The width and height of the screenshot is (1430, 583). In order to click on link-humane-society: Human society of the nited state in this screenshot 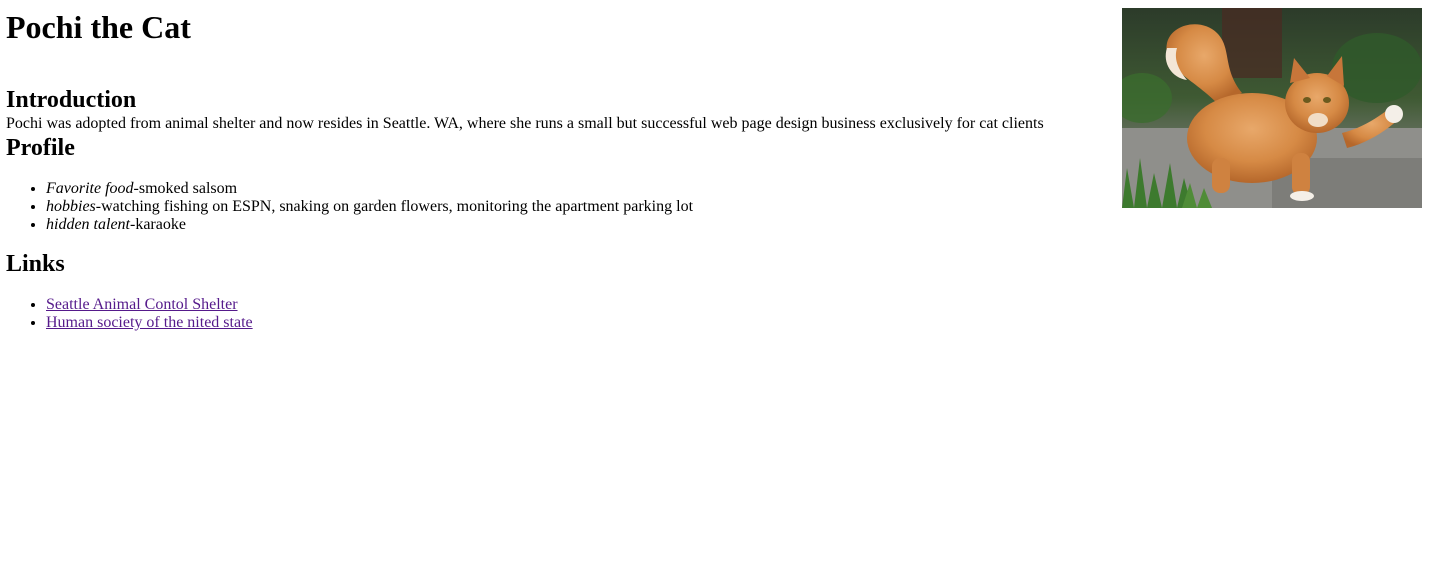, I will do `click(149, 322)`.